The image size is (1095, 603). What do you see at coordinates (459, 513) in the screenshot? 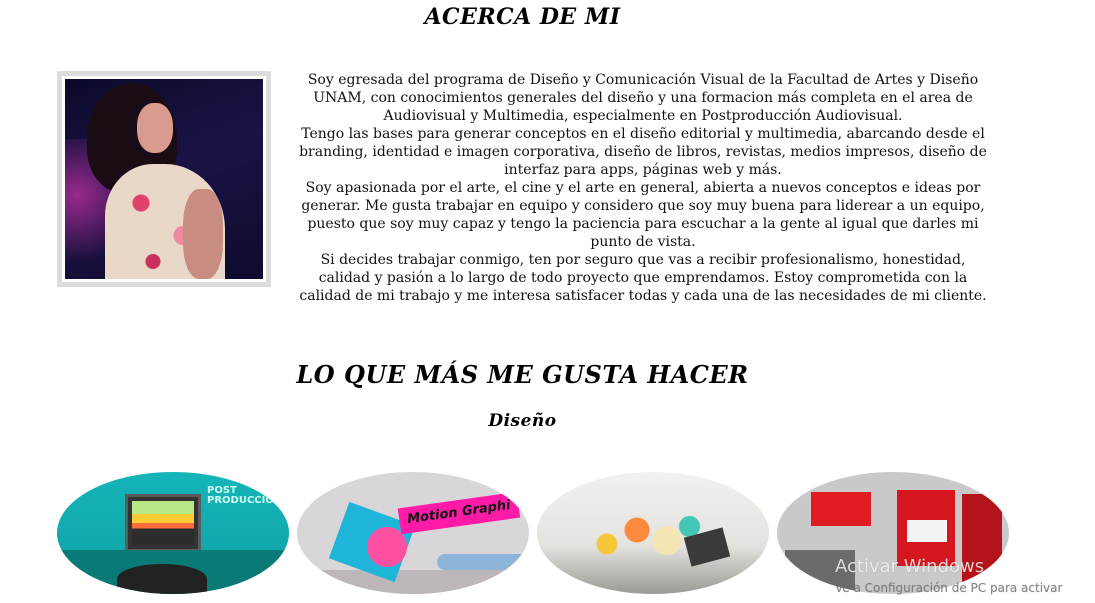
I see `motion-graphics-text: Motion Graphi` at bounding box center [459, 513].